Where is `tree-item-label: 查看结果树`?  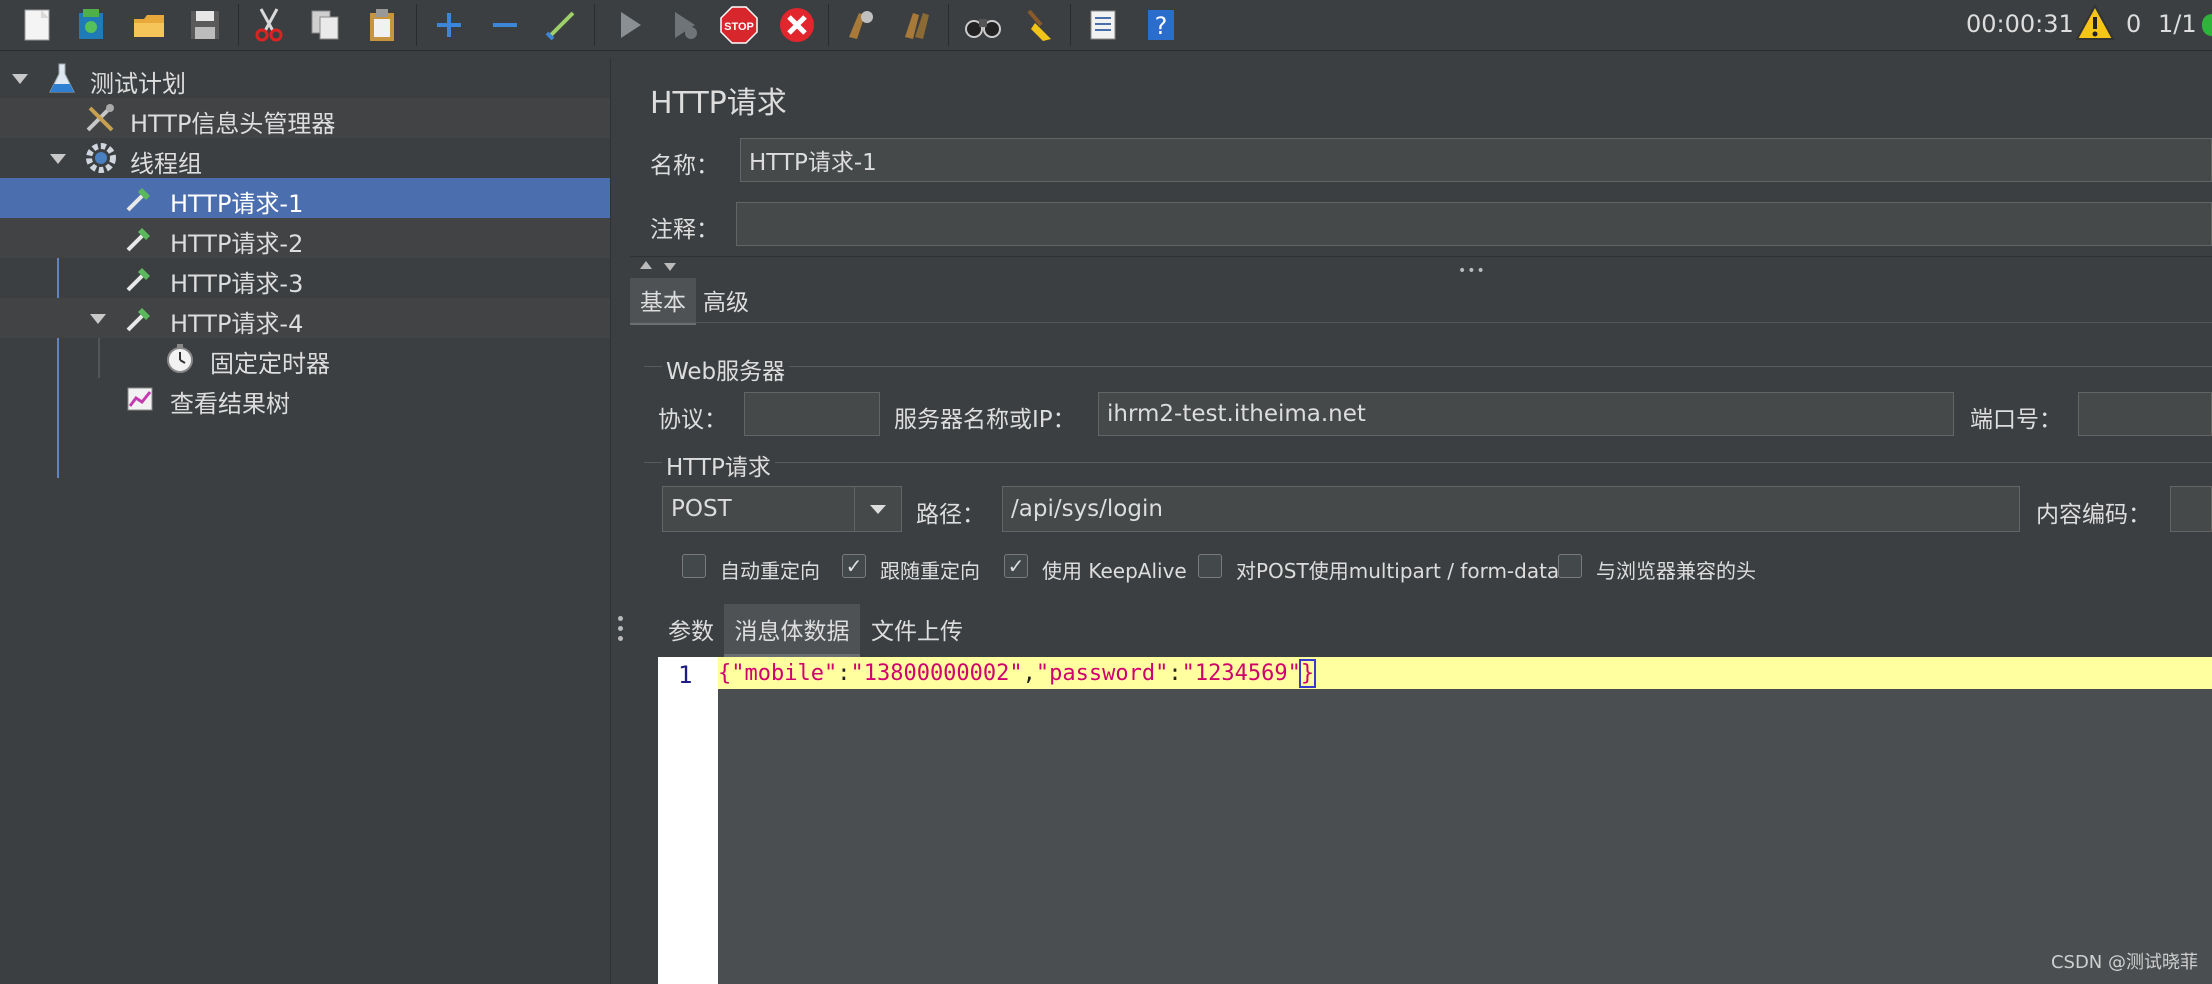
tree-item-label: 查看结果树 is located at coordinates (230, 404).